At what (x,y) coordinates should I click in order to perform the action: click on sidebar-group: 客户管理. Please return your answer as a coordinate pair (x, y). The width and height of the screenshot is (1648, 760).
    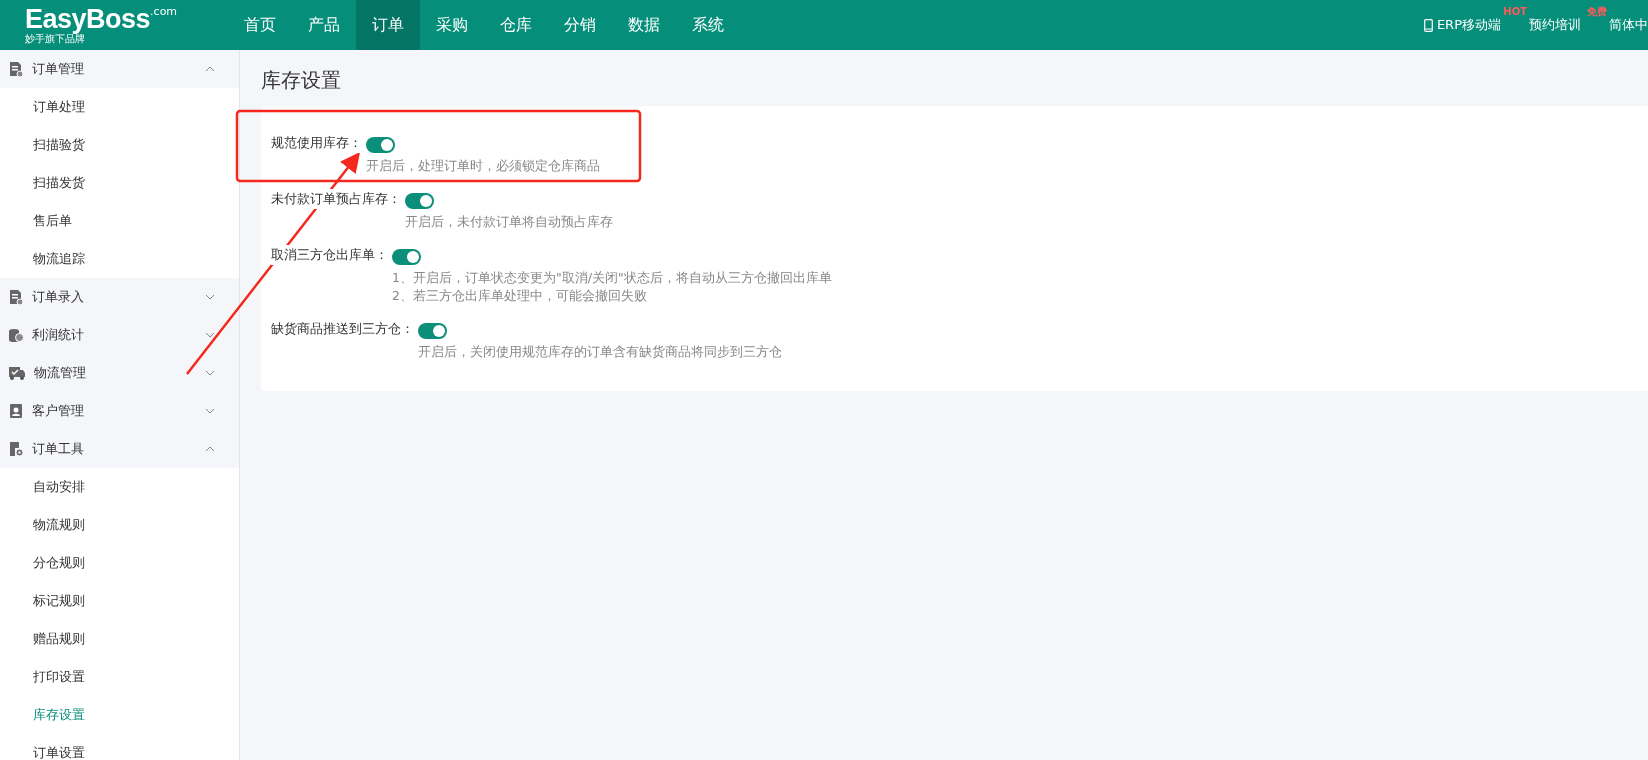
    Looking at the image, I should click on (119, 411).